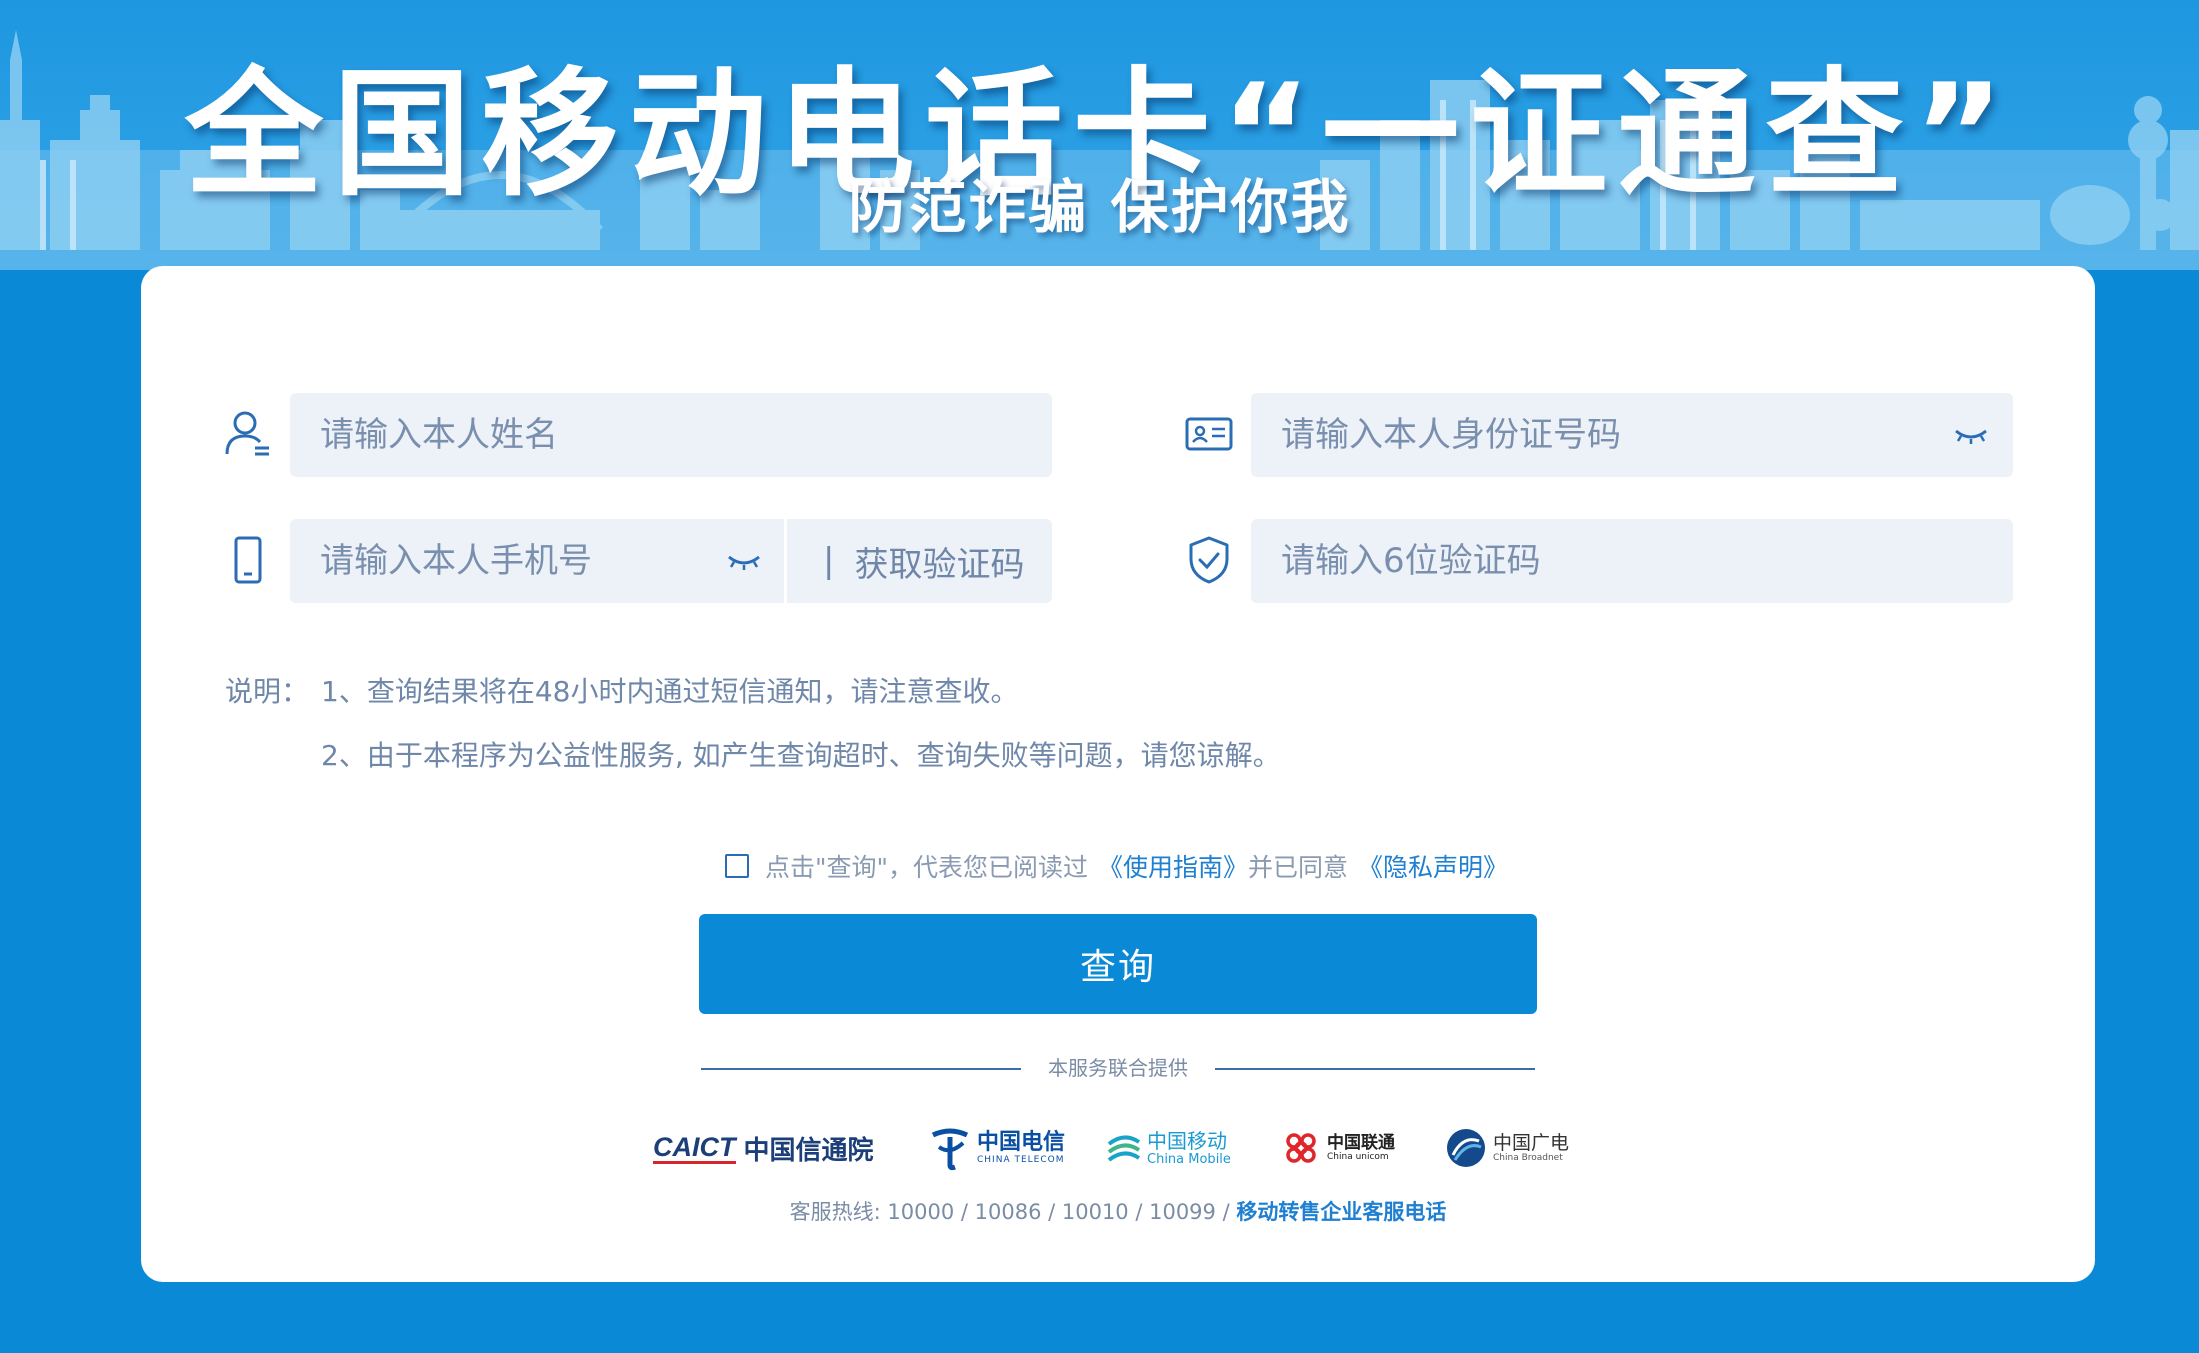  I want to click on china-unicom-name: 中国联通, so click(1361, 1143).